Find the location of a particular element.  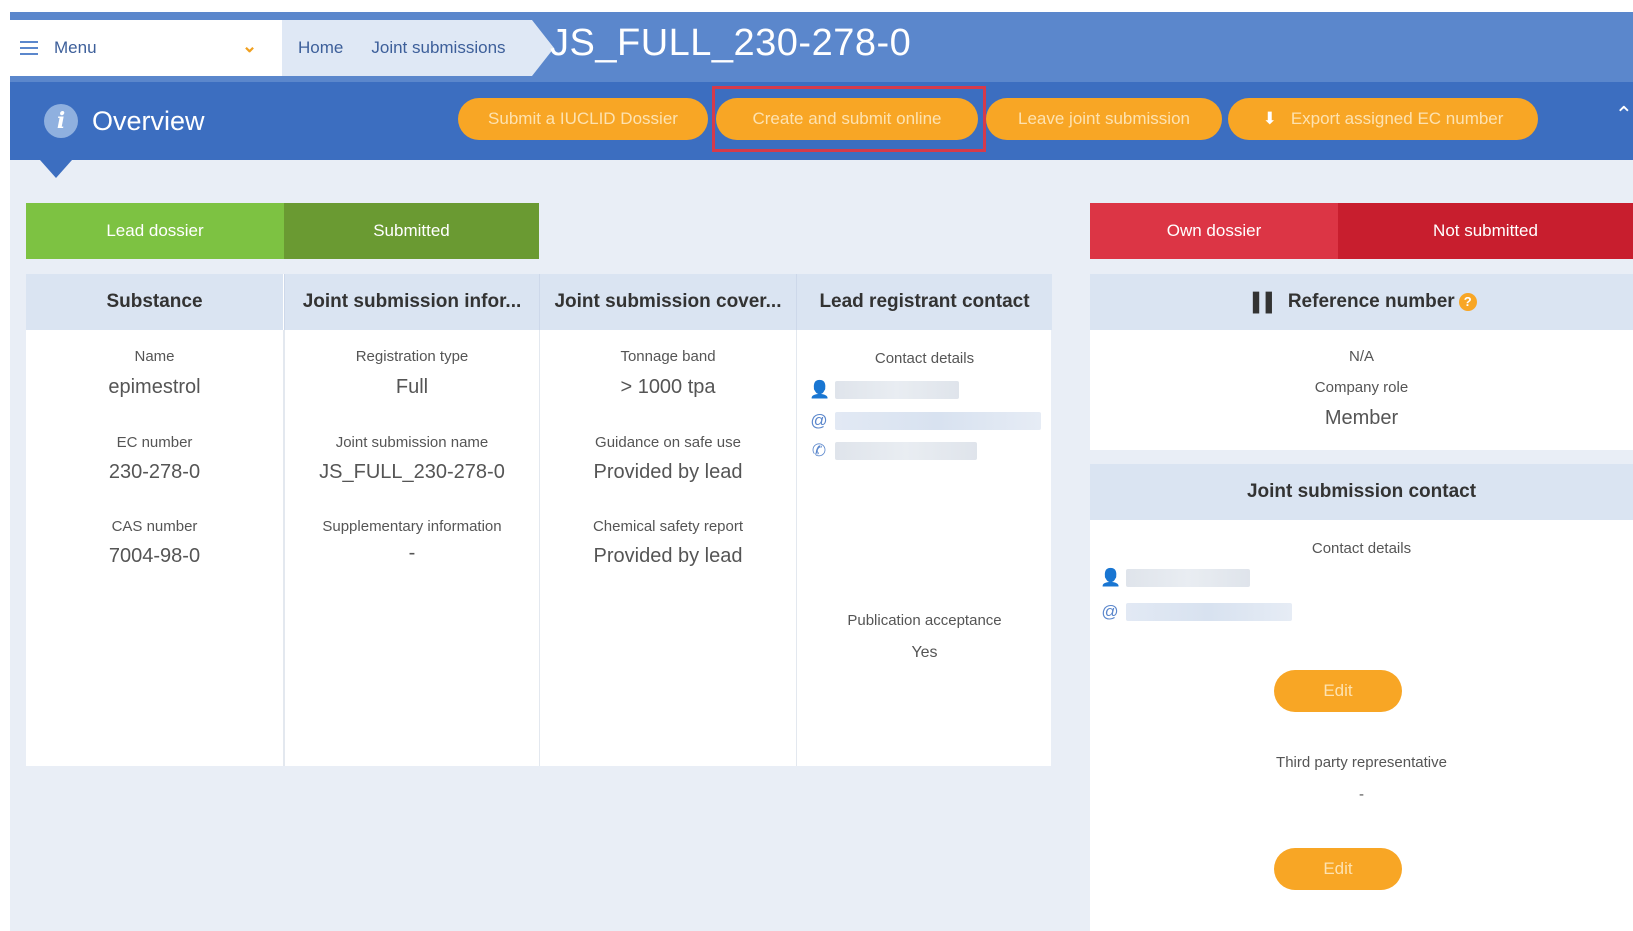

edit-third-party-button: Edit is located at coordinates (1338, 869).